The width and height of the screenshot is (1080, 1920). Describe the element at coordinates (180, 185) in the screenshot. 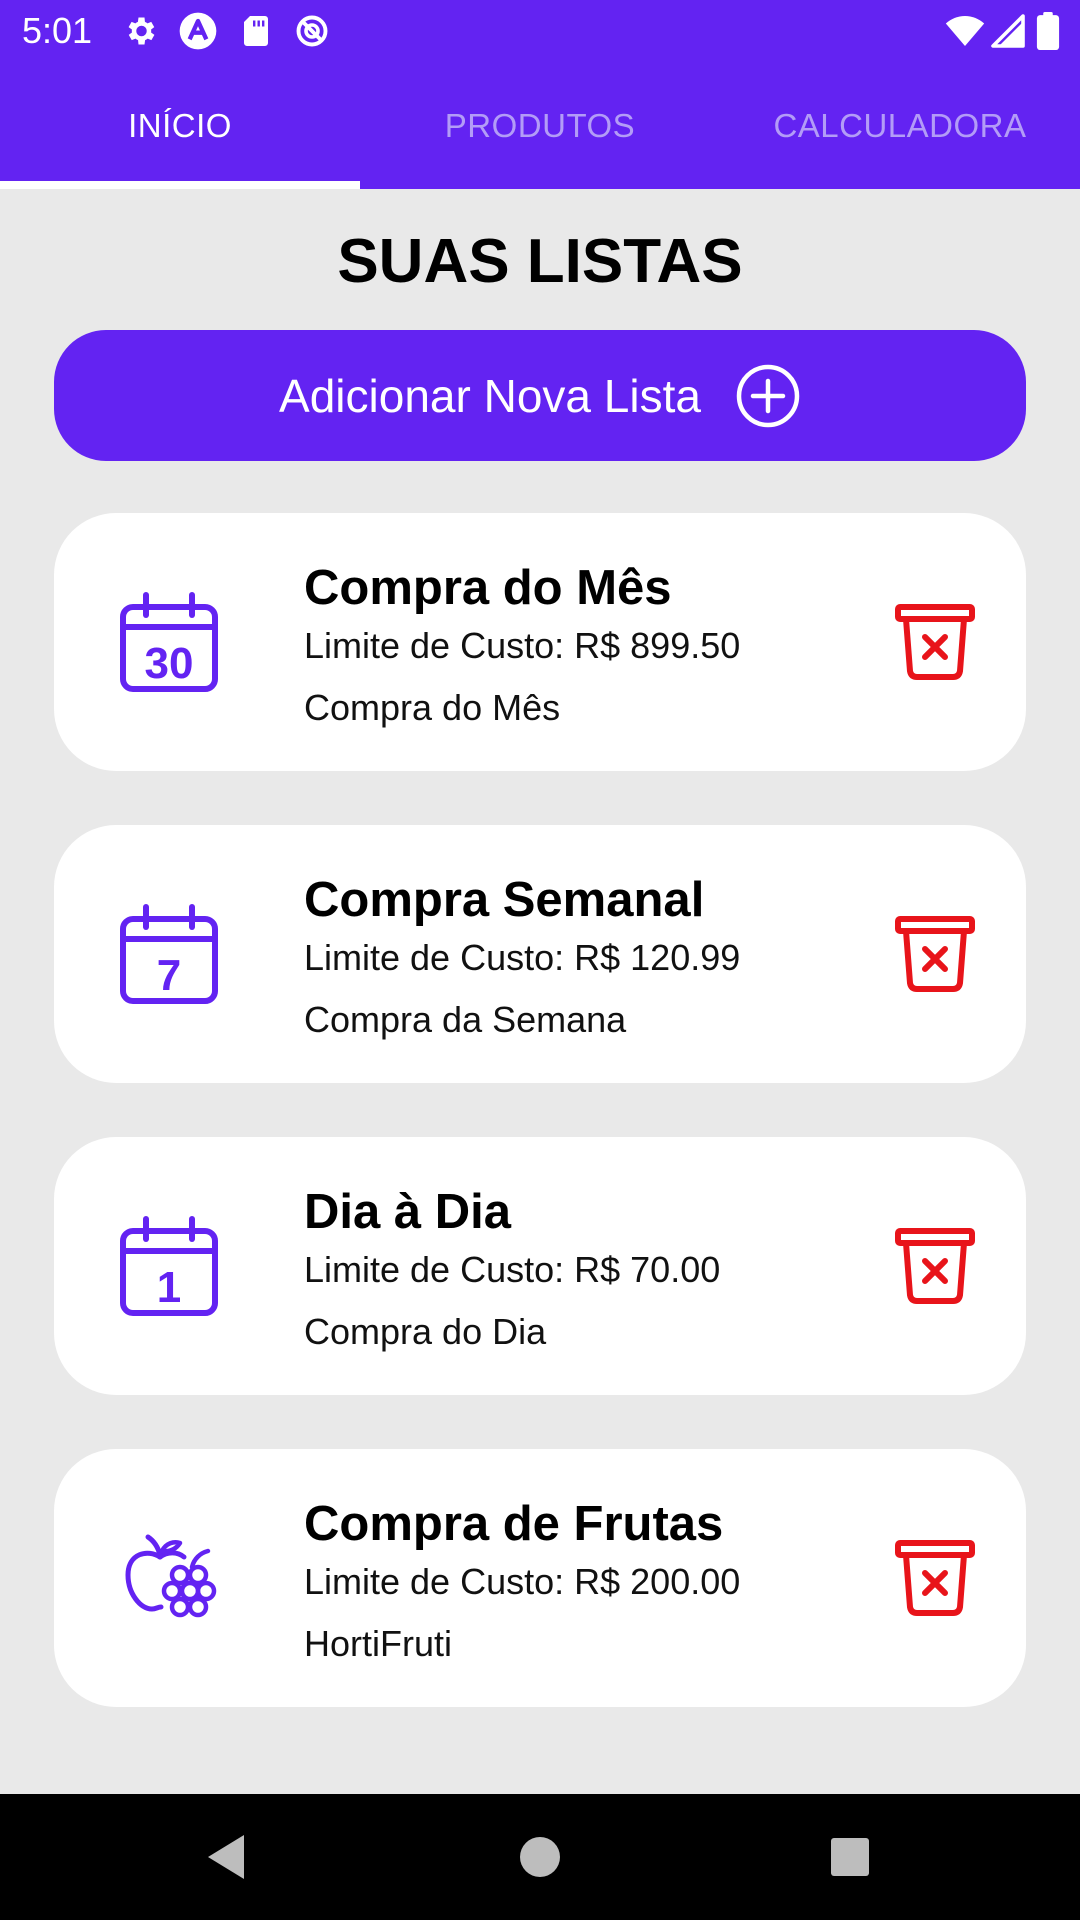

I see `tab-indicator` at that location.